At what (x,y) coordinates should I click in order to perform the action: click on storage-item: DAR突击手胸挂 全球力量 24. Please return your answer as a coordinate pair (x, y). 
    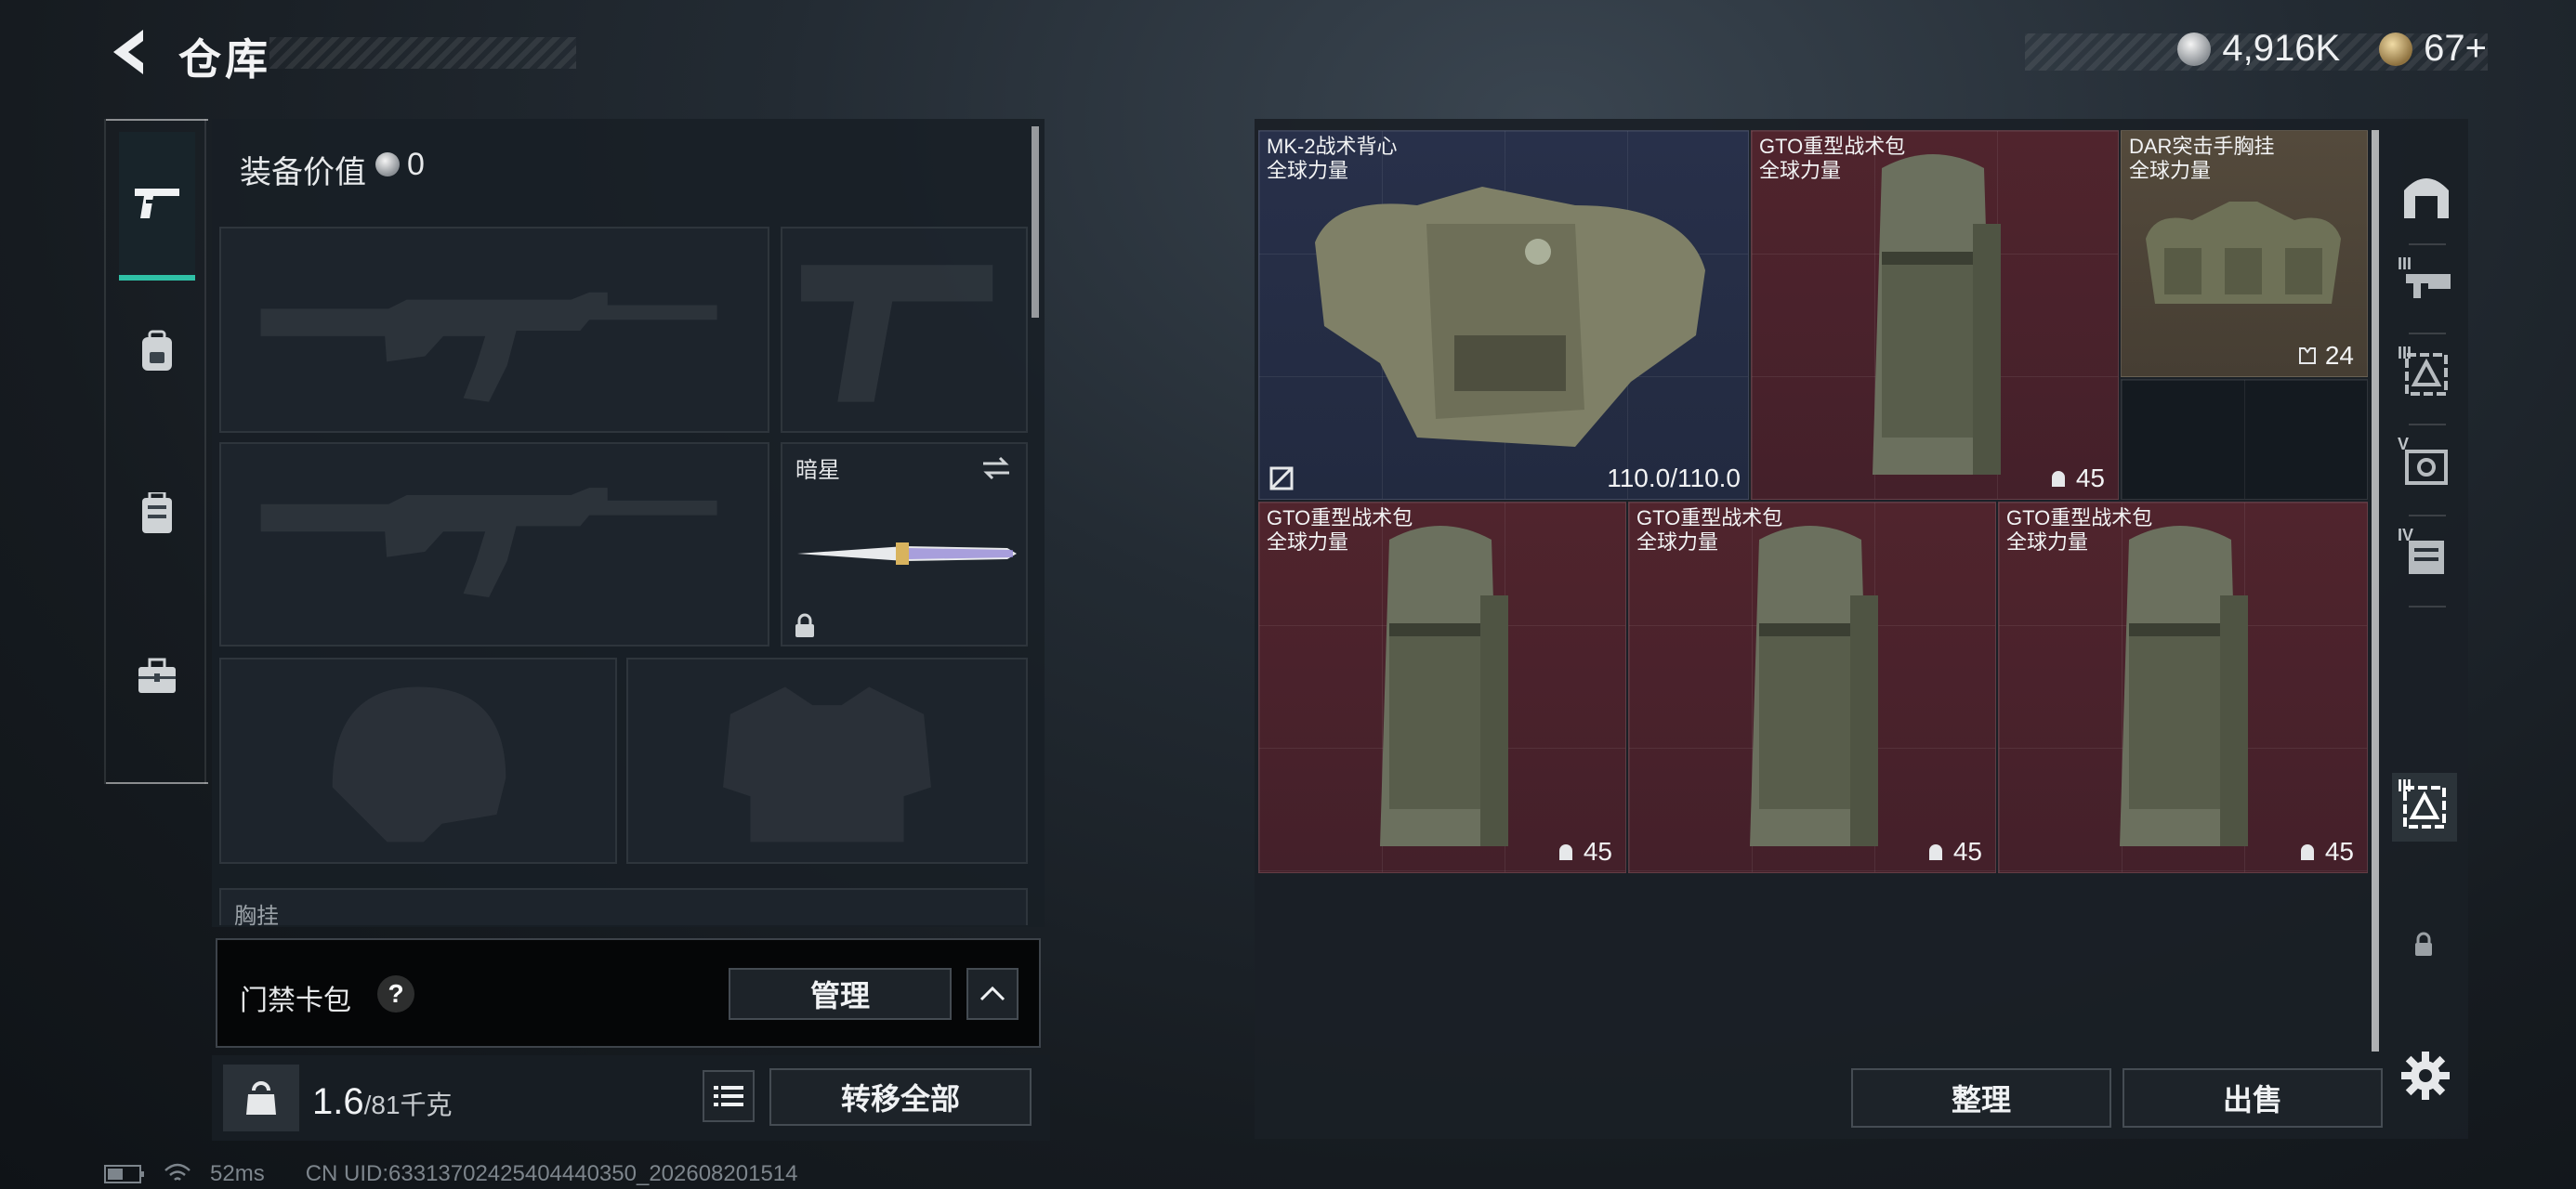
    Looking at the image, I should click on (2244, 253).